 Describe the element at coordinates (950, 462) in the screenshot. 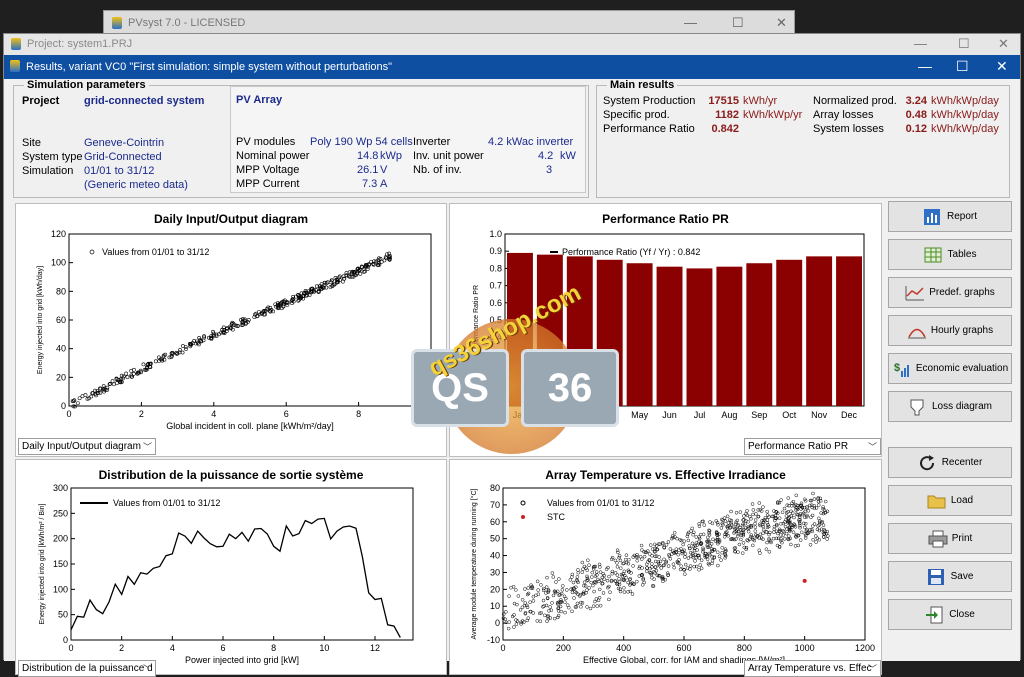

I see `recenter-button: Recenter` at that location.